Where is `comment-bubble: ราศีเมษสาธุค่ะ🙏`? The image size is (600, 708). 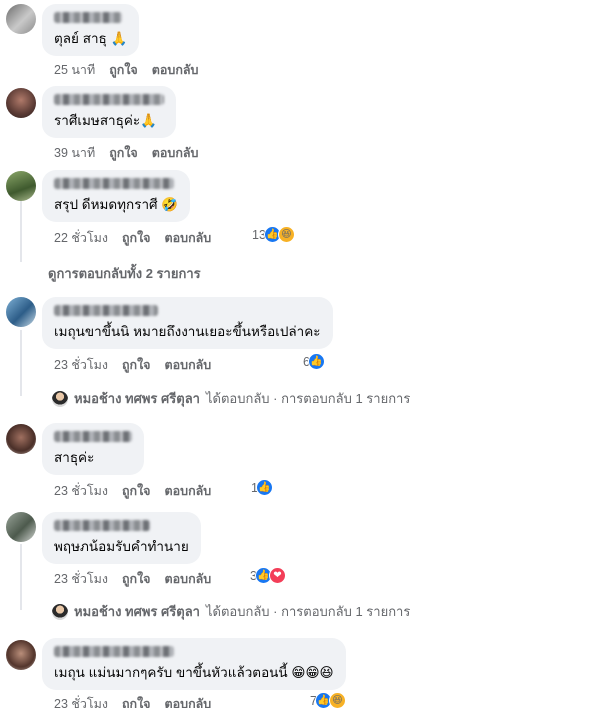 comment-bubble: ราศีเมษสาธุค่ะ🙏 is located at coordinates (109, 112).